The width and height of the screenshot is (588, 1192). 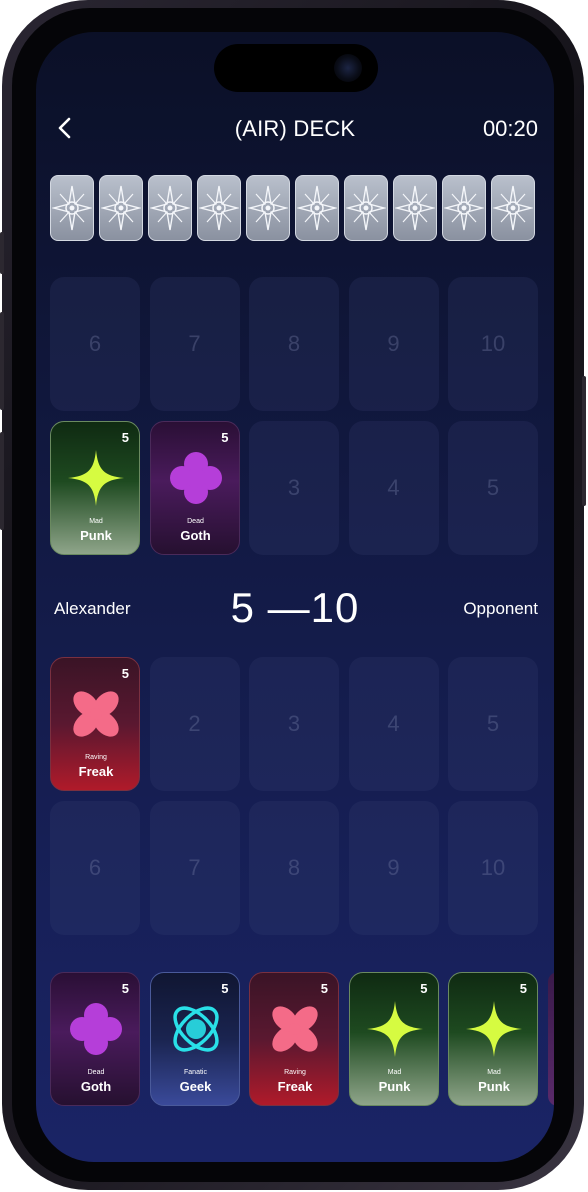 I want to click on header-bar: (AIR) DECK 00:20, so click(x=295, y=128).